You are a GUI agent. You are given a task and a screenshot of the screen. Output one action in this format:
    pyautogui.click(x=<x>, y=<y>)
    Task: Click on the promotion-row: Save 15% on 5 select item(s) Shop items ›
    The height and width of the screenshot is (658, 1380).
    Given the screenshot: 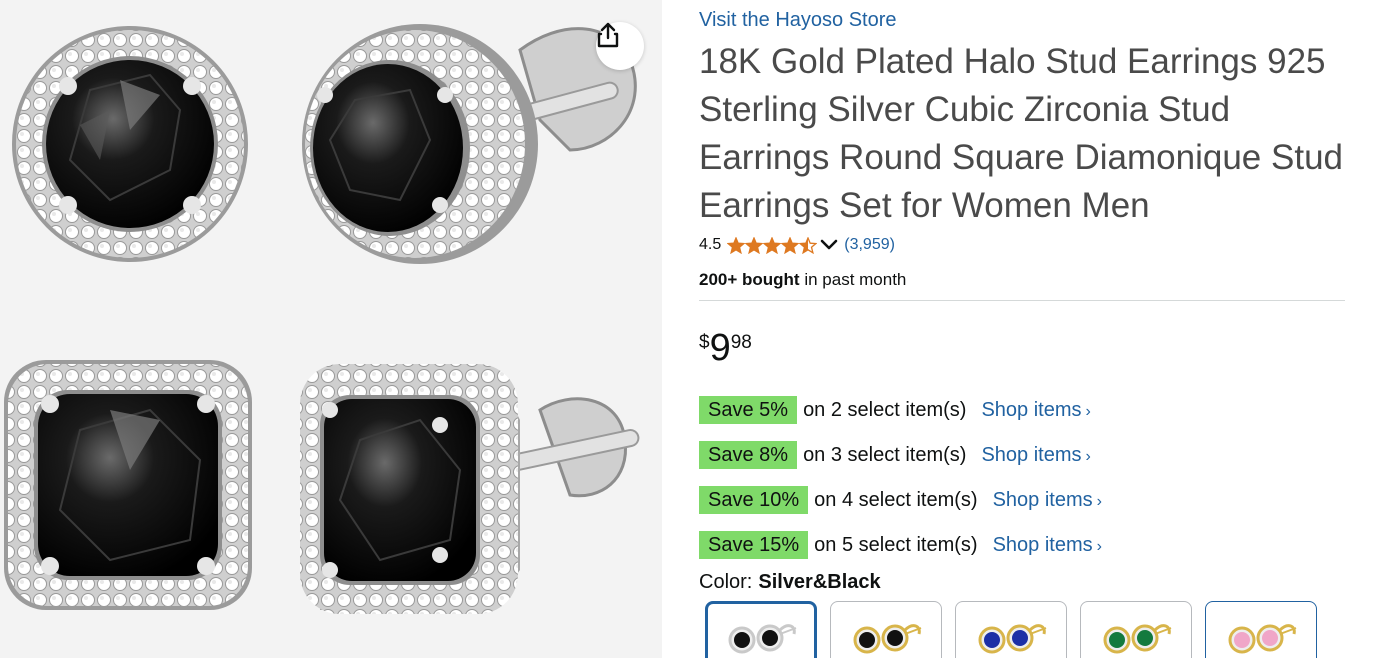 What is the action you would take?
    pyautogui.click(x=900, y=545)
    